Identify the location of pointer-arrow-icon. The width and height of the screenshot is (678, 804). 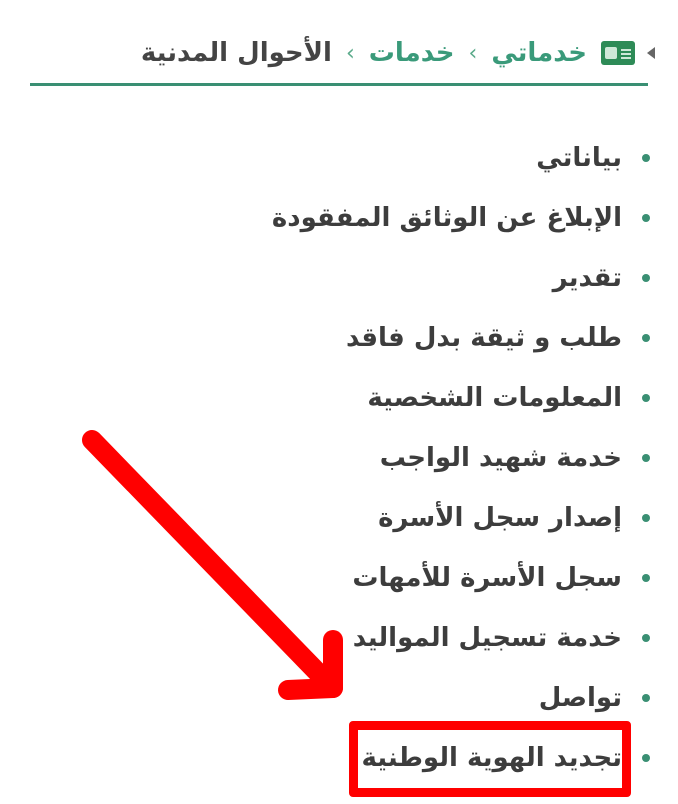
(212, 565).